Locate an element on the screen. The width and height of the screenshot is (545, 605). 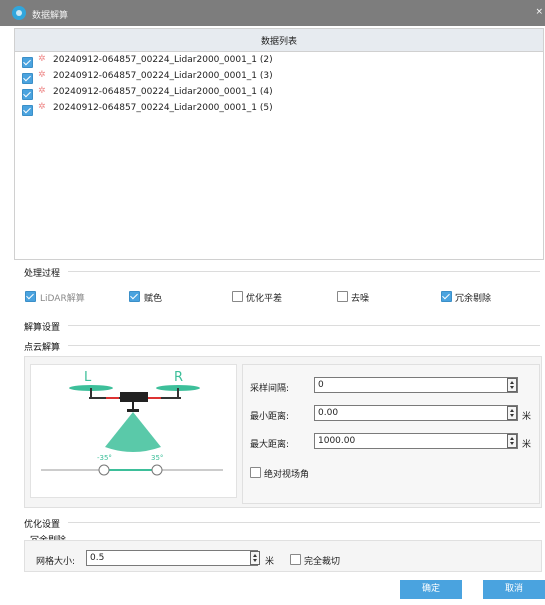
scanner-diagram: L R -35° 35° is located at coordinates (133, 431).